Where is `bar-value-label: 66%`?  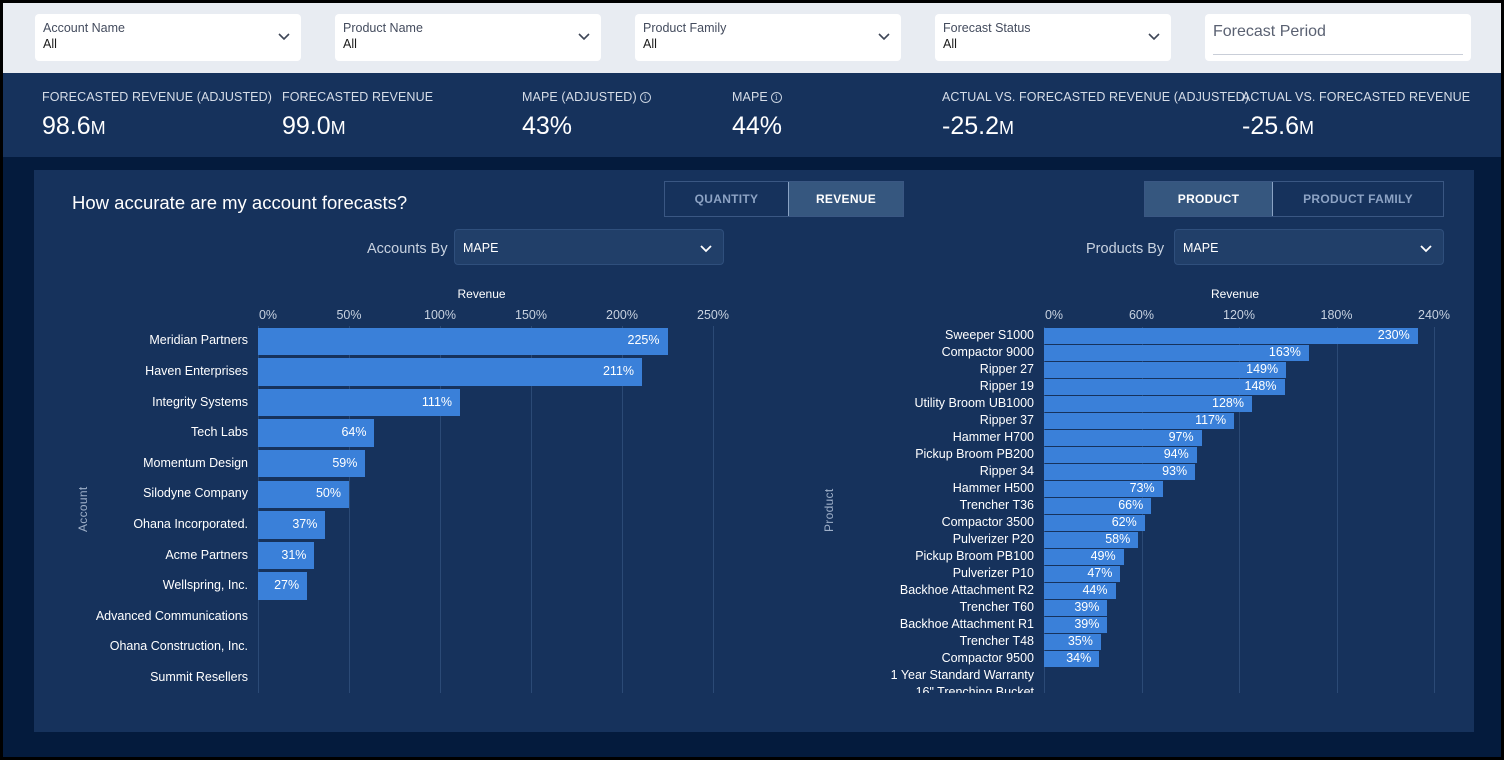
bar-value-label: 66% is located at coordinates (1131, 504).